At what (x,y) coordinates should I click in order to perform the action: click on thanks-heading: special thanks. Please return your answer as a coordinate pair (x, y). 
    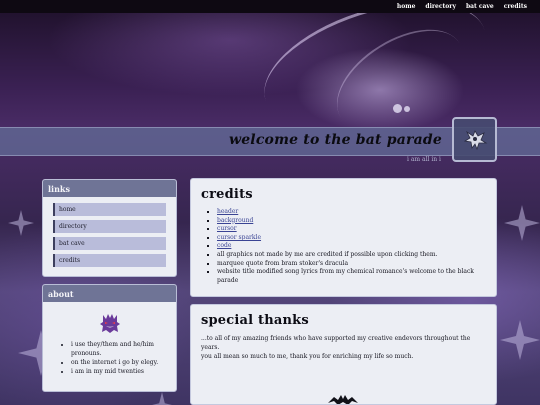
    Looking at the image, I should click on (255, 320).